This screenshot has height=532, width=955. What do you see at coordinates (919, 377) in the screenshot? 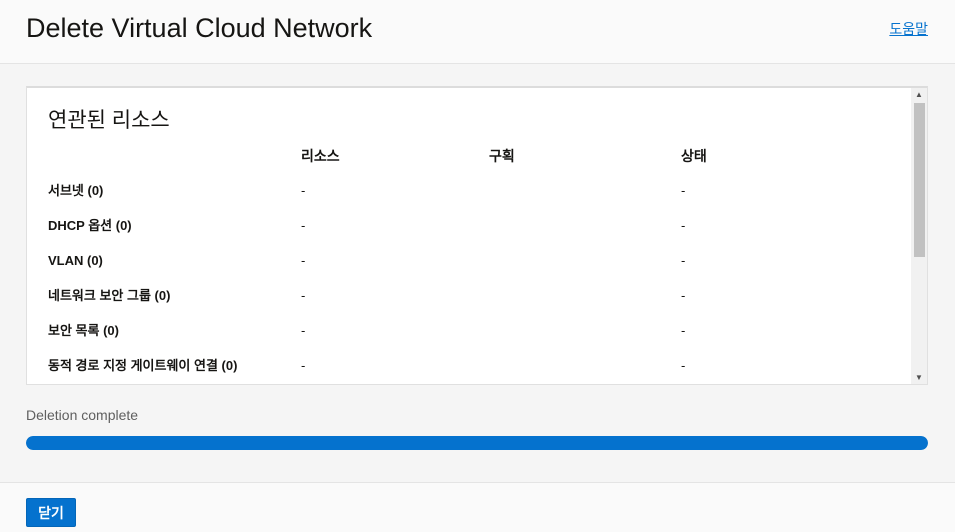
I see `scroll-down-arrow-icon: ▼` at bounding box center [919, 377].